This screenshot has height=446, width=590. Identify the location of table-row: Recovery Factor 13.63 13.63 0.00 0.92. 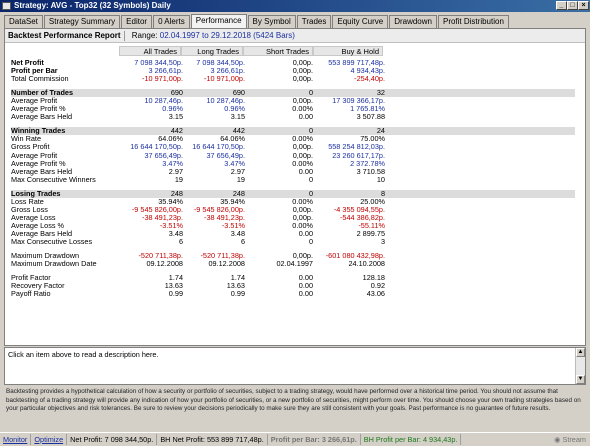
(293, 286).